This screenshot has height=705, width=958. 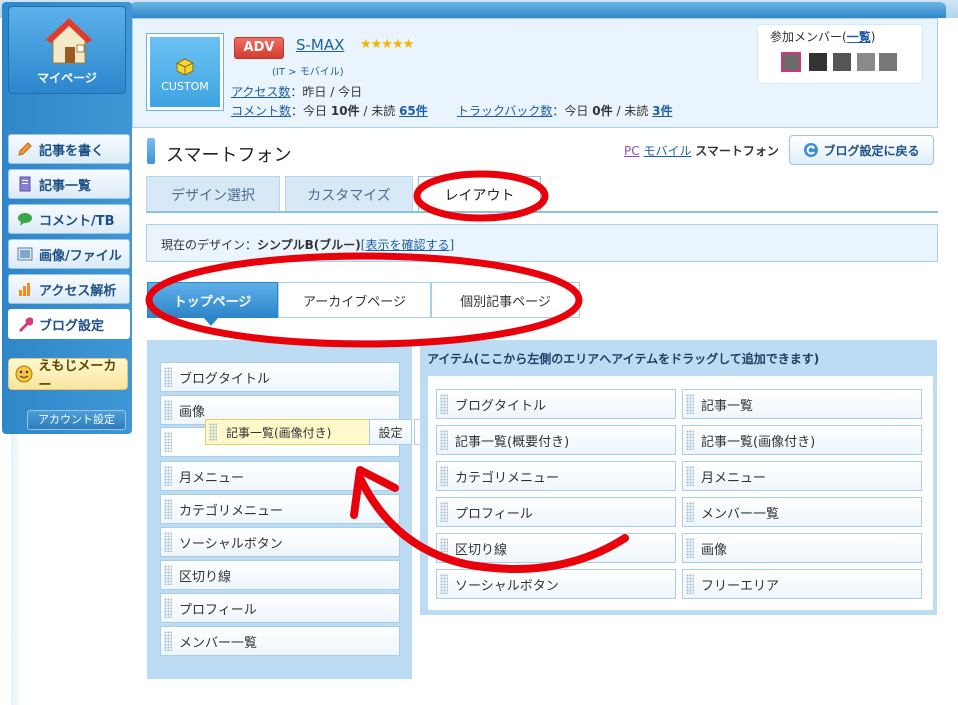 I want to click on item-settings-button: 設定, so click(x=390, y=432).